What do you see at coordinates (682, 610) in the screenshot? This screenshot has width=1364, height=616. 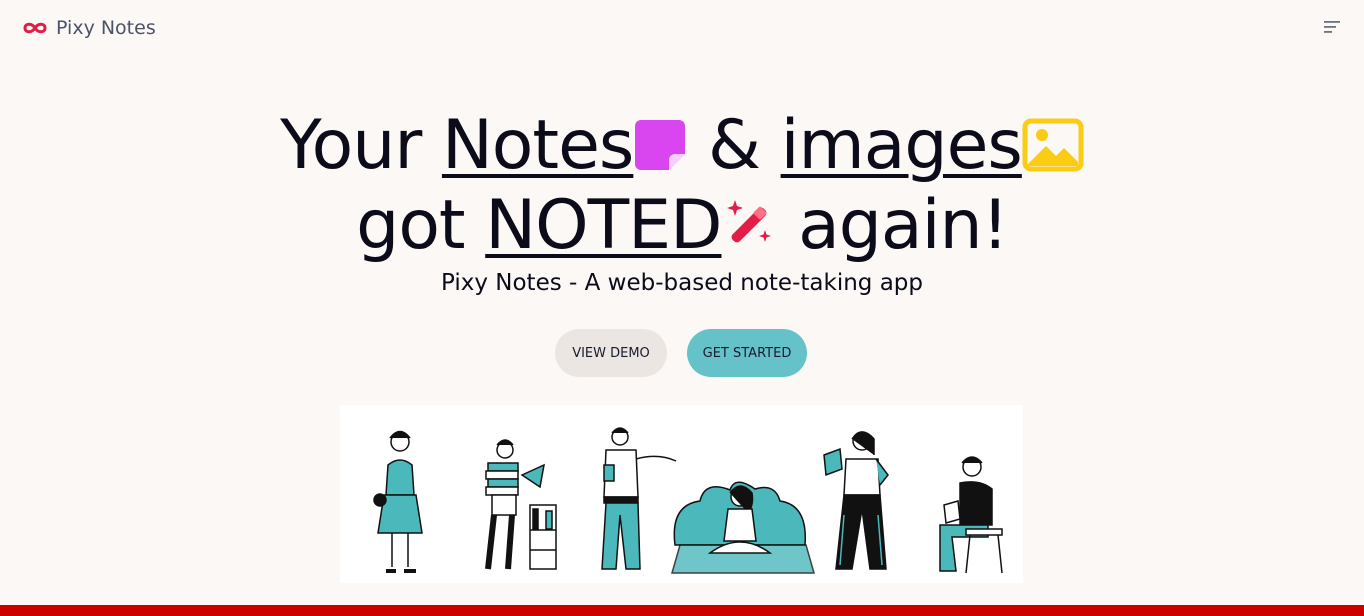 I see `footer-bar` at bounding box center [682, 610].